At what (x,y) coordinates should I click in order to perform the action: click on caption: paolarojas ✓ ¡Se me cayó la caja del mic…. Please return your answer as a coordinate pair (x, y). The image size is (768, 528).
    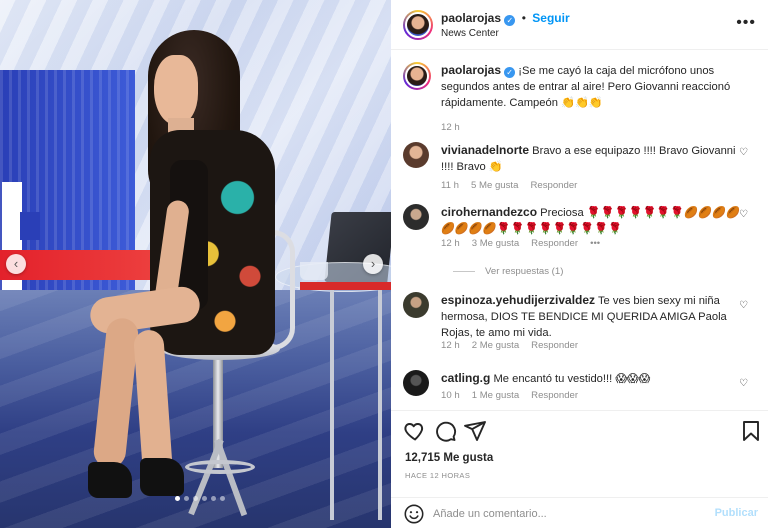
    Looking at the image, I should click on (578, 97).